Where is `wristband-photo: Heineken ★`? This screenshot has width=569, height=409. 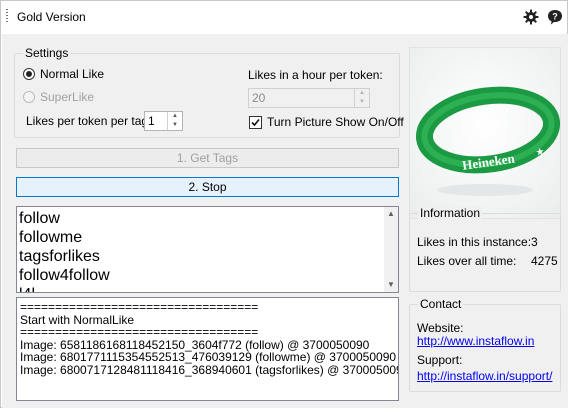 wristband-photo: Heineken ★ is located at coordinates (485, 133).